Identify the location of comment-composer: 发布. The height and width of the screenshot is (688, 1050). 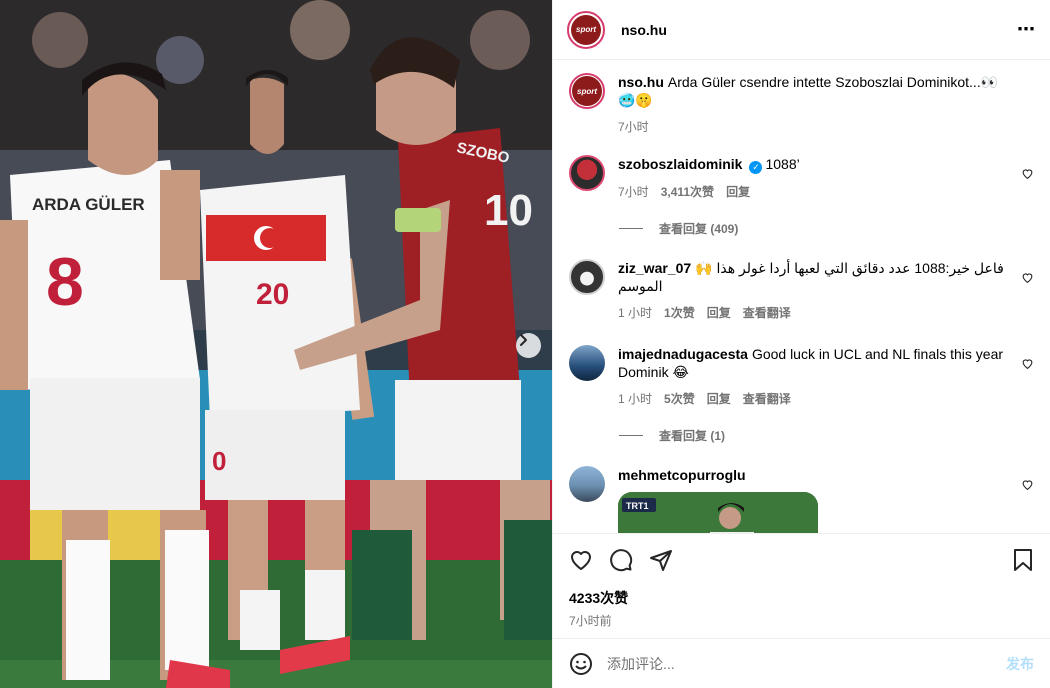
(801, 663).